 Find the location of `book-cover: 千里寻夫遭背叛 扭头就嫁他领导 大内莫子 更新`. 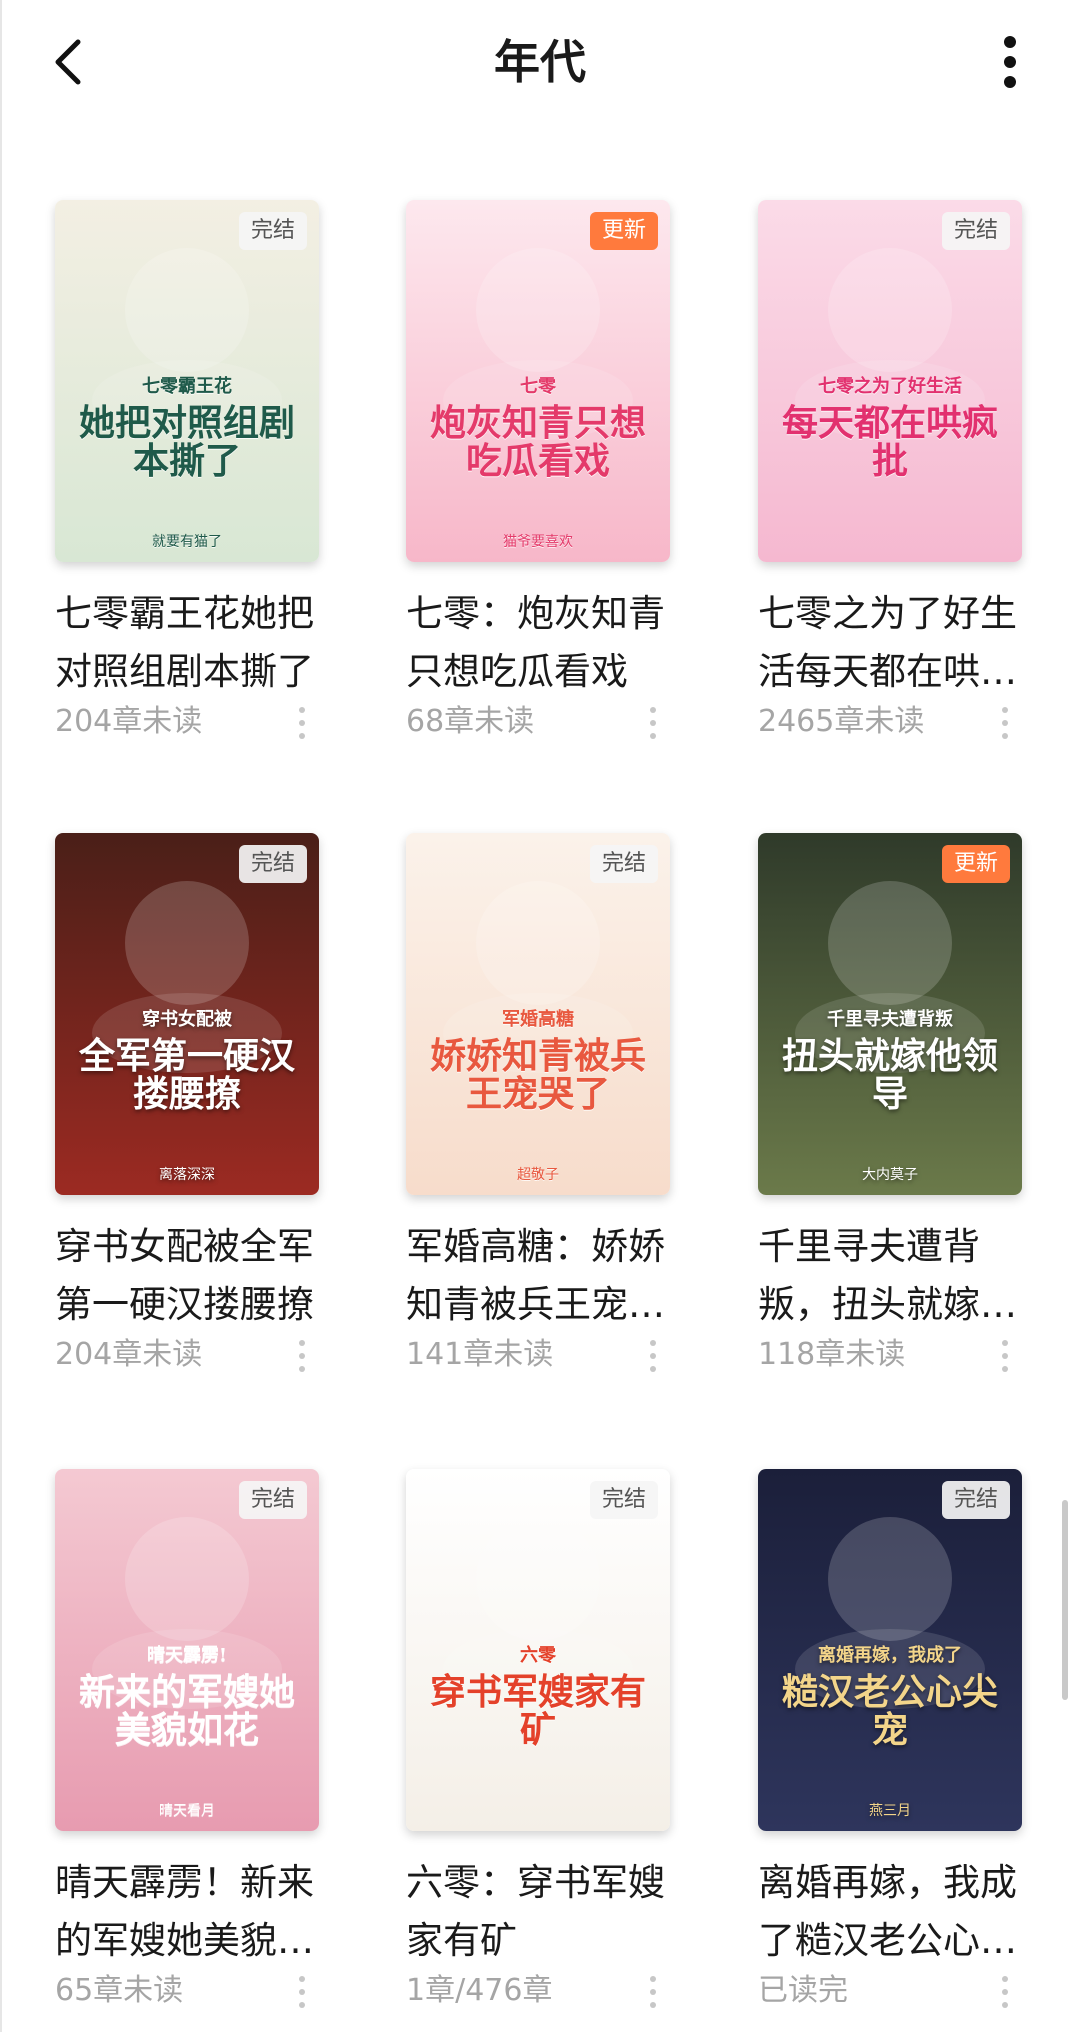

book-cover: 千里寻夫遭背叛 扭头就嫁他领导 大内莫子 更新 is located at coordinates (890, 1014).